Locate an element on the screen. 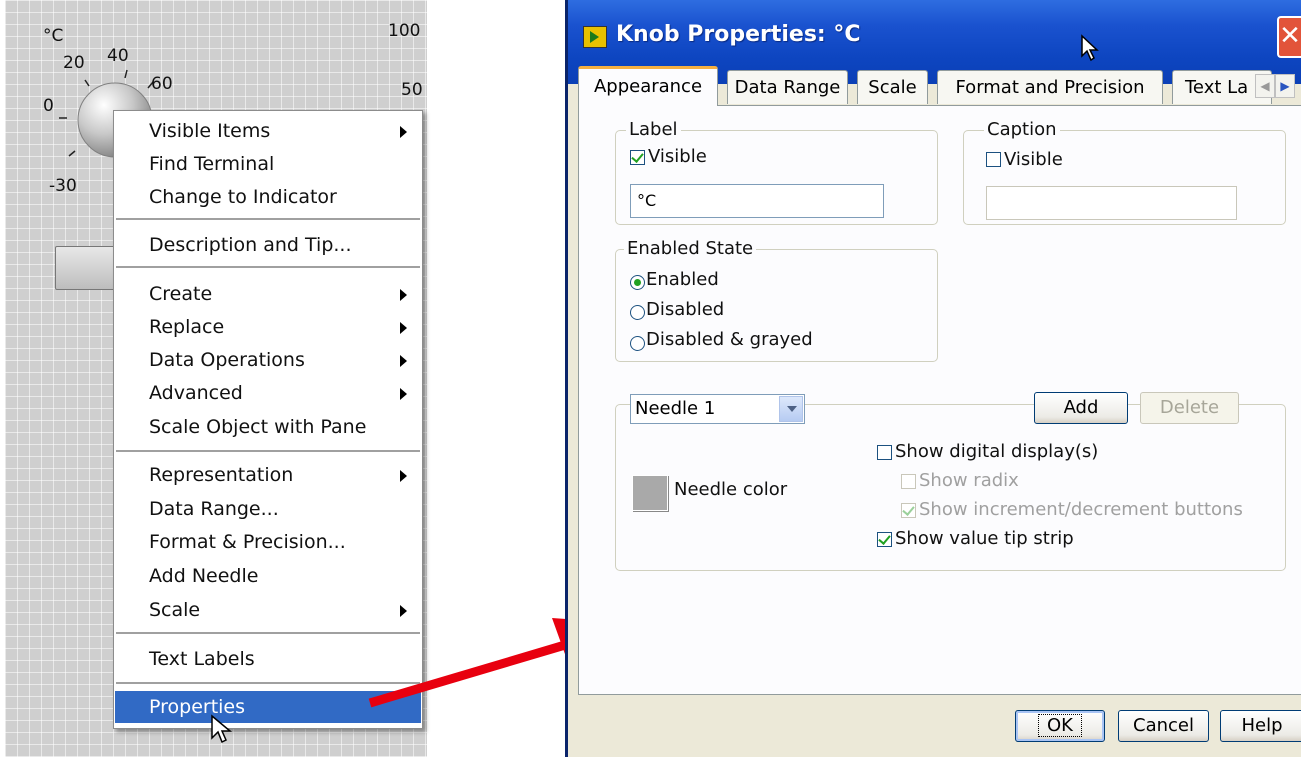 This screenshot has width=1301, height=757. caption-group: Caption Visible is located at coordinates (1124, 172).